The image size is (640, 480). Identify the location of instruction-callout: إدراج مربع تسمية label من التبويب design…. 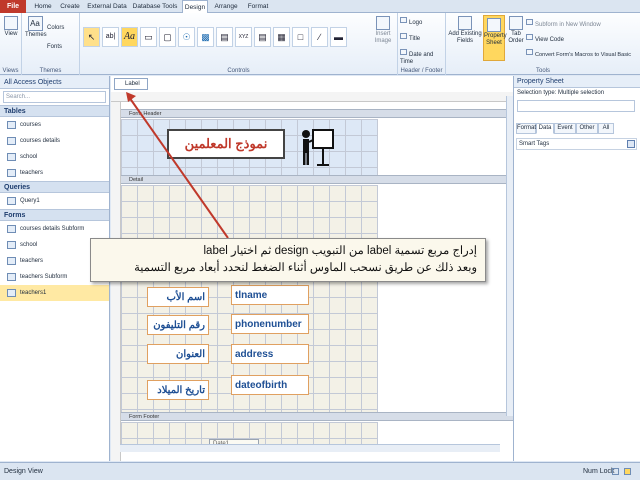
(288, 260).